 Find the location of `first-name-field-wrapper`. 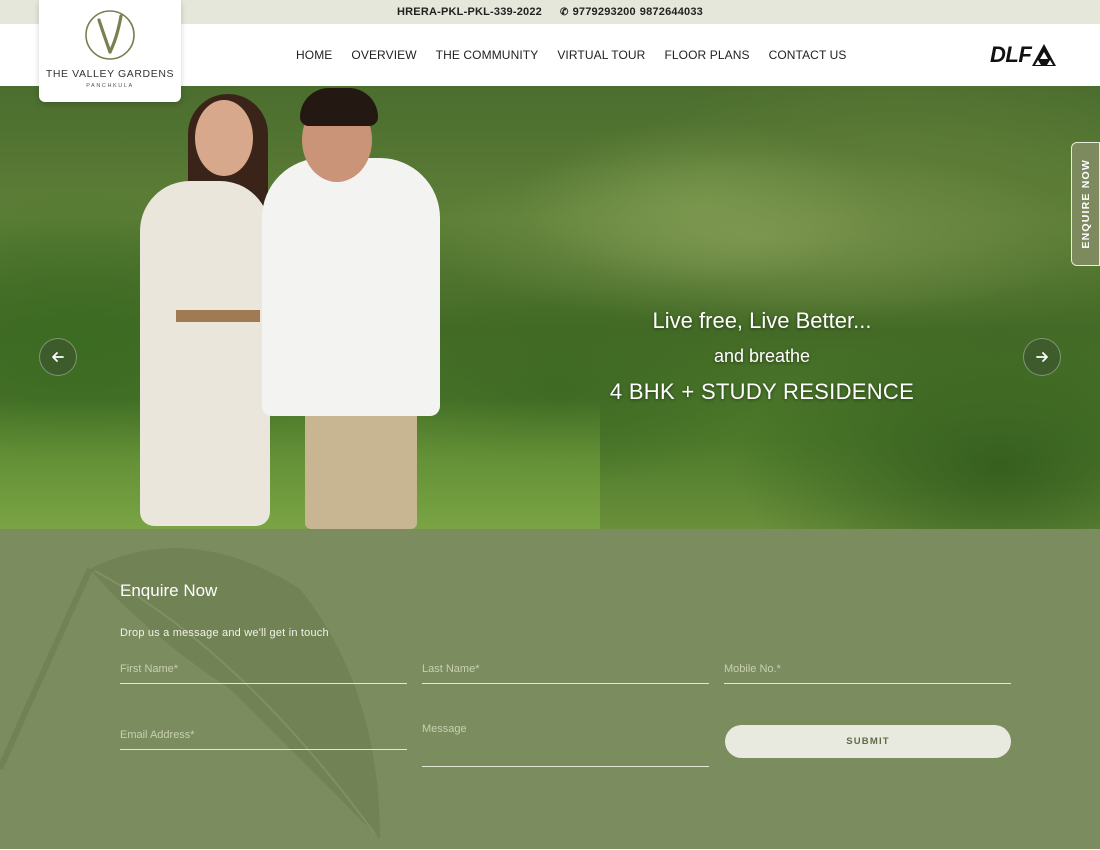

first-name-field-wrapper is located at coordinates (263, 671).